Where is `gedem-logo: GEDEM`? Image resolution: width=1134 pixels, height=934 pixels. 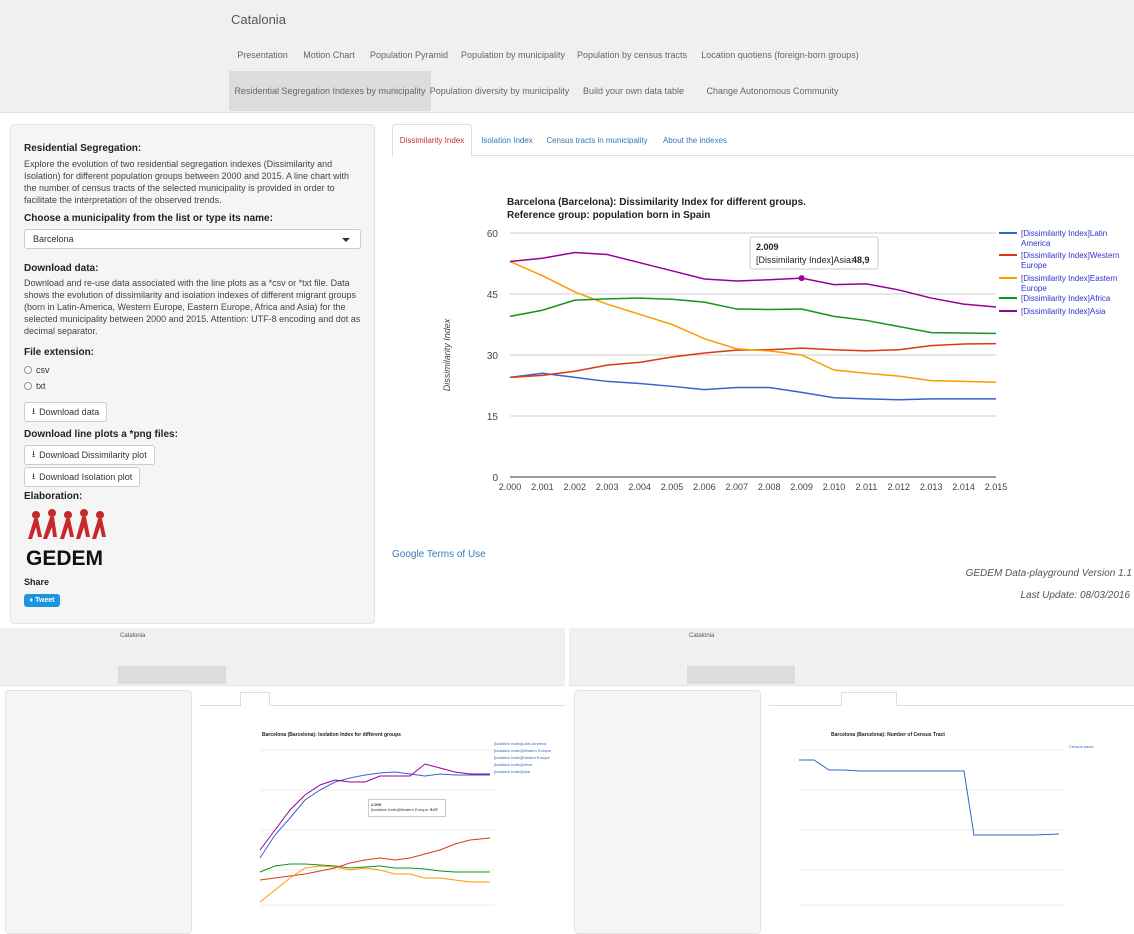 gedem-logo: GEDEM is located at coordinates (69, 540).